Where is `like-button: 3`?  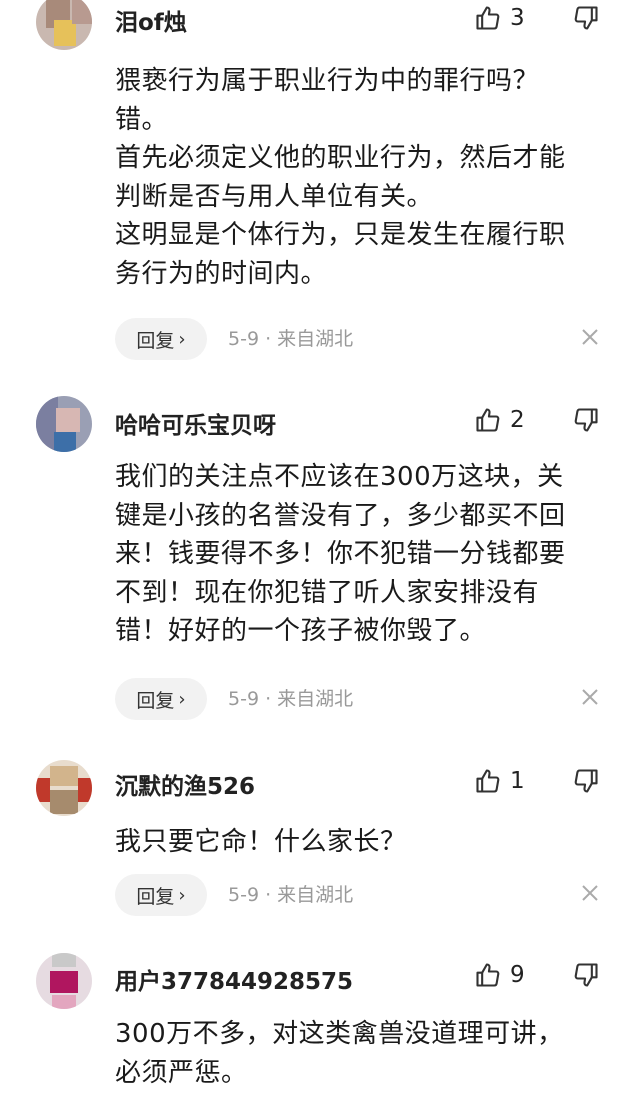 like-button: 3 is located at coordinates (499, 18).